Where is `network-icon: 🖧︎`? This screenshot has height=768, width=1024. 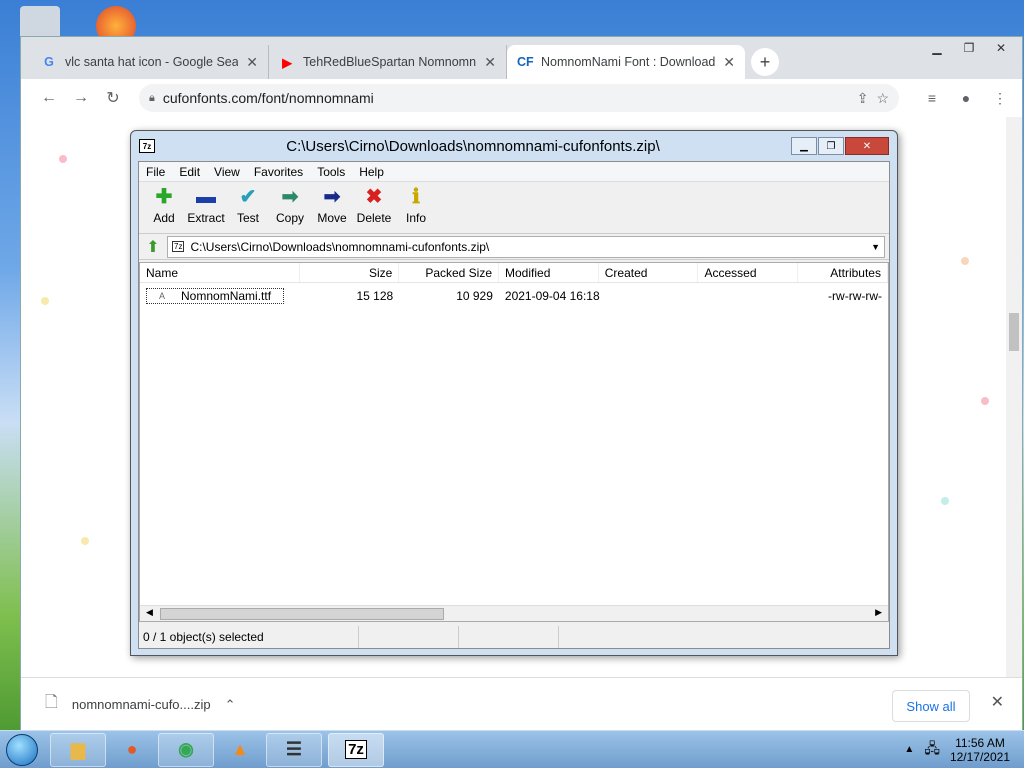
network-icon: 🖧︎ is located at coordinates (932, 750).